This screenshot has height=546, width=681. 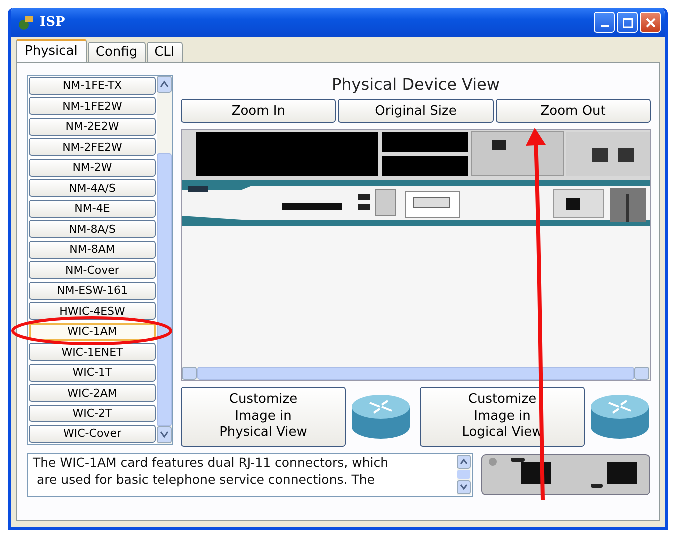 I want to click on module-button: WIC-1T, so click(x=92, y=373).